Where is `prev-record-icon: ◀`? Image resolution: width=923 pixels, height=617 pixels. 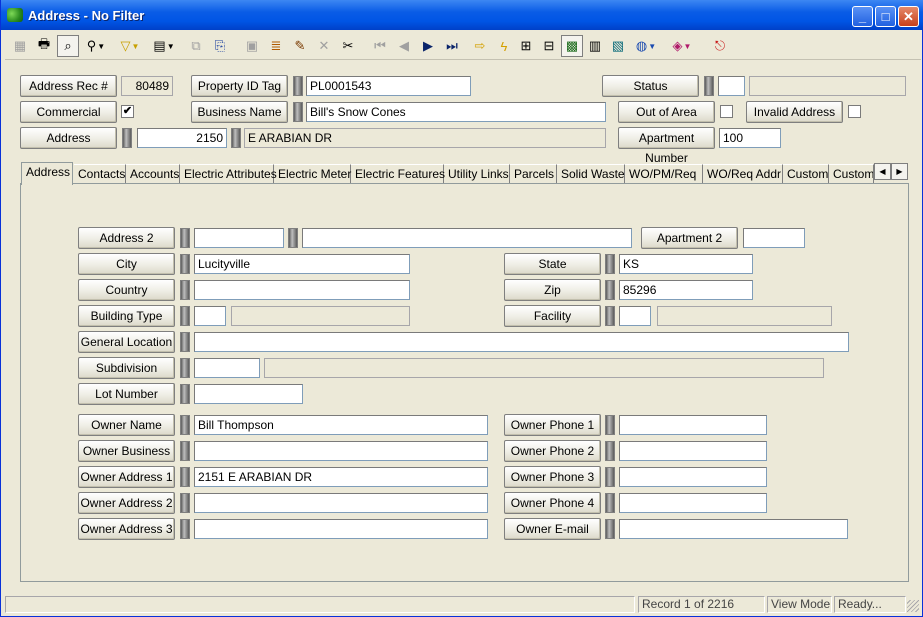
prev-record-icon: ◀ is located at coordinates (404, 46).